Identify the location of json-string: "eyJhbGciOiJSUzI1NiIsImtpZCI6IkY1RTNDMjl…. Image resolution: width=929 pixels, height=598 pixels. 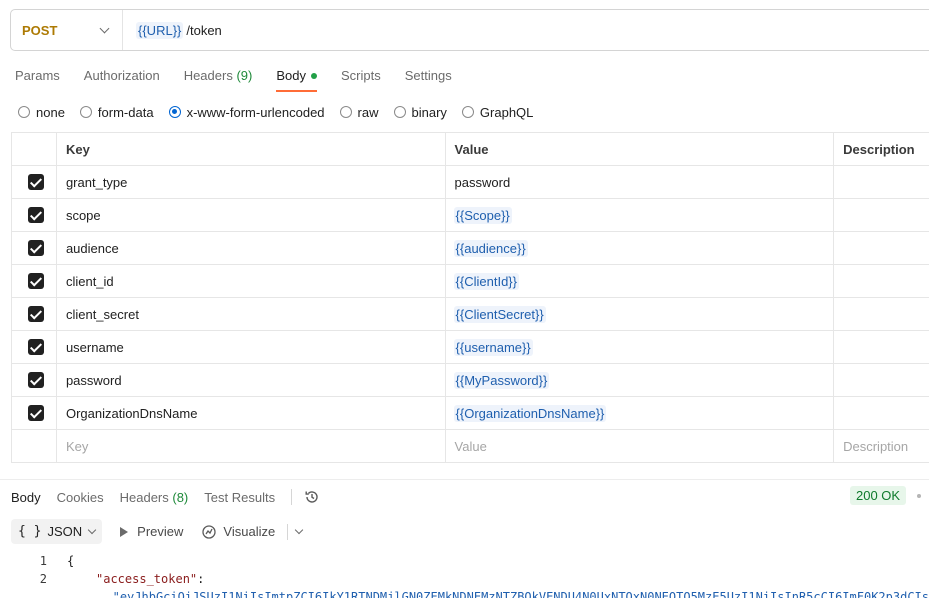
(520, 594).